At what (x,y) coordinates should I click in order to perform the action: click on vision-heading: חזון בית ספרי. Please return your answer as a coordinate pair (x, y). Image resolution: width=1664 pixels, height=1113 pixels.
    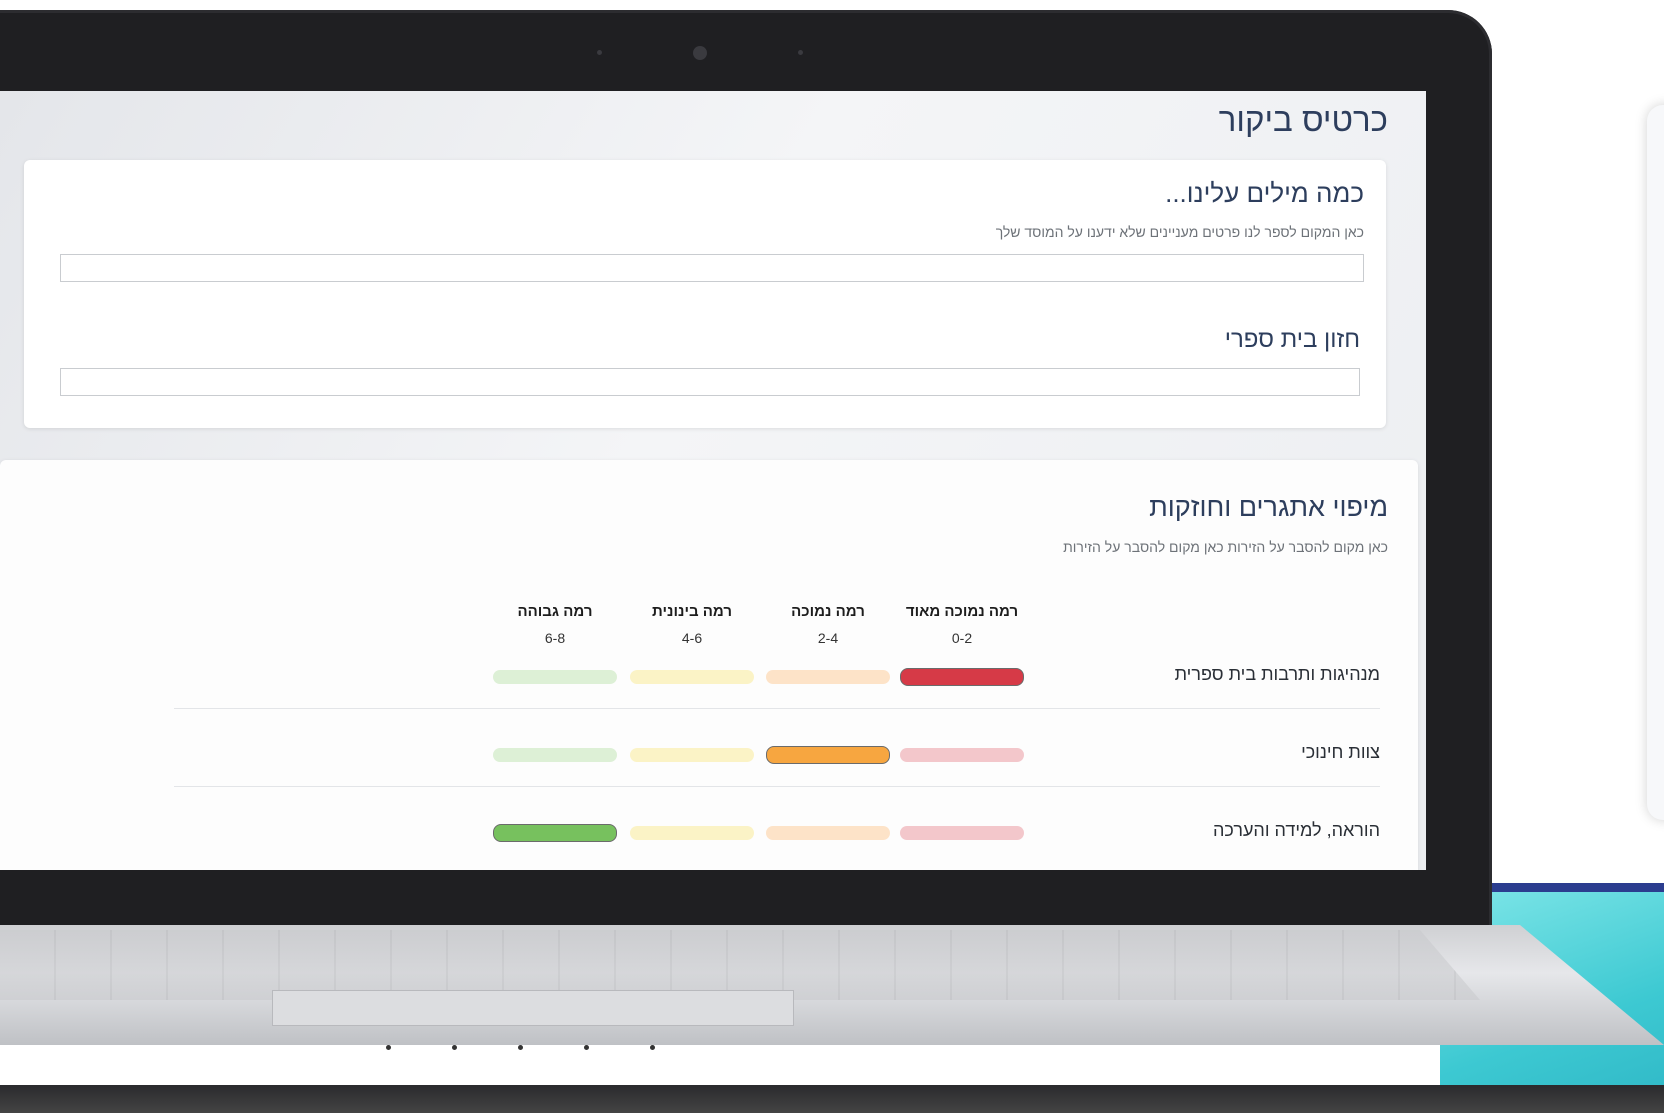
    Looking at the image, I should click on (1292, 339).